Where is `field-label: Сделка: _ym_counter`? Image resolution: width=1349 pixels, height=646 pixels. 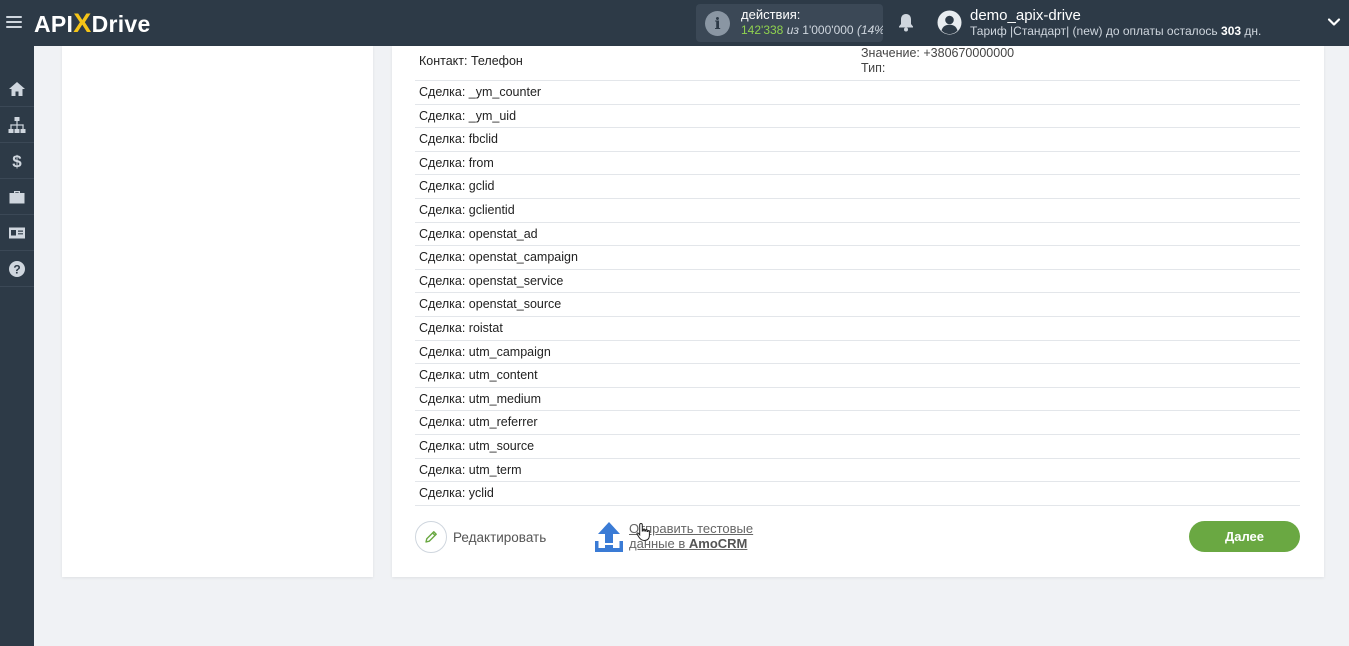
field-label: Сделка: _ym_counter is located at coordinates (480, 92).